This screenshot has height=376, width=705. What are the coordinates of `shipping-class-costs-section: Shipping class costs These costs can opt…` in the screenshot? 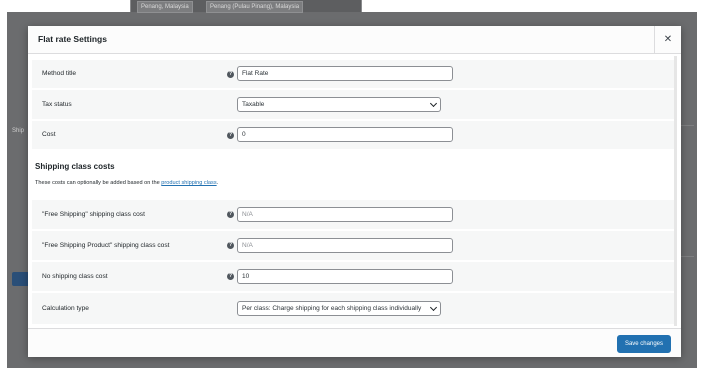 It's located at (353, 175).